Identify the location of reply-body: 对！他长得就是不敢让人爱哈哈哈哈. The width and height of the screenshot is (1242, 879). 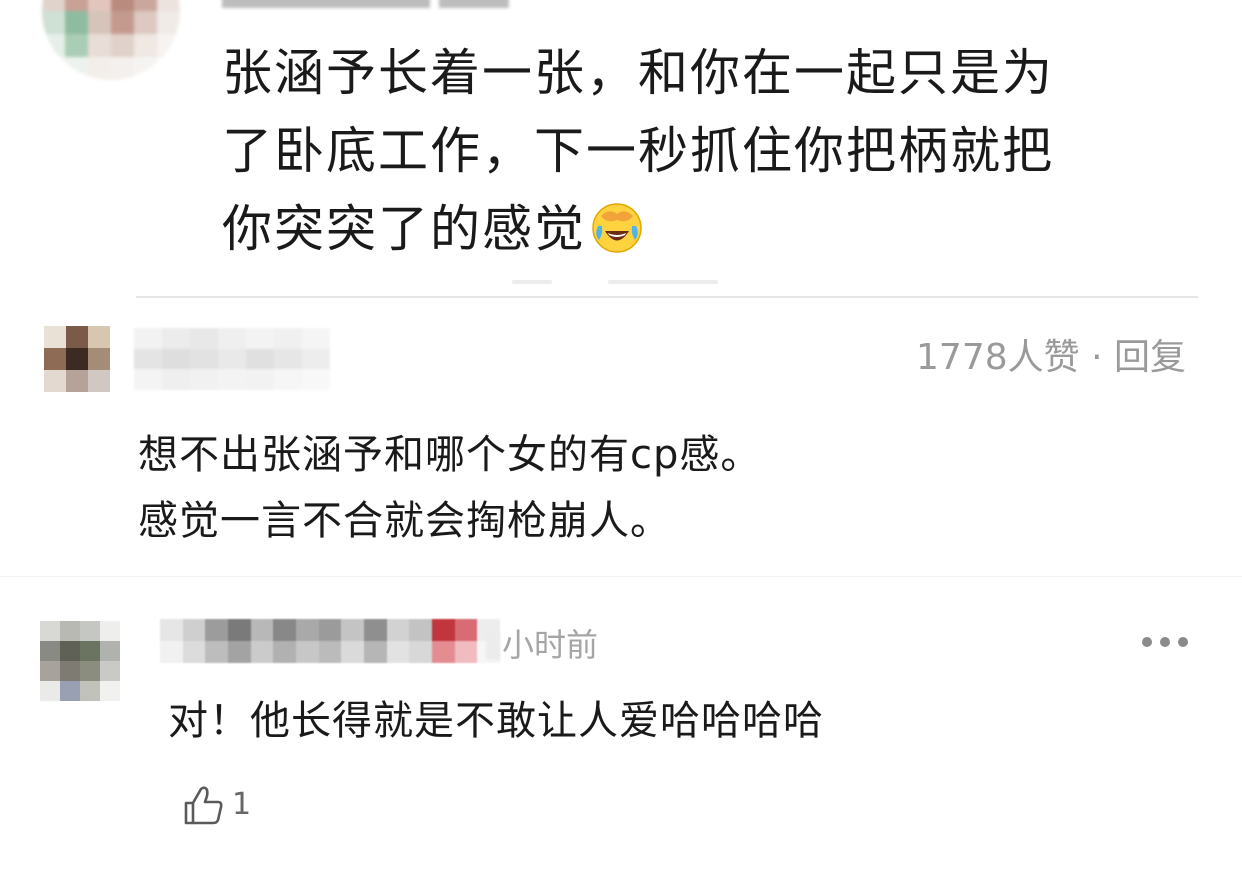
(496, 721).